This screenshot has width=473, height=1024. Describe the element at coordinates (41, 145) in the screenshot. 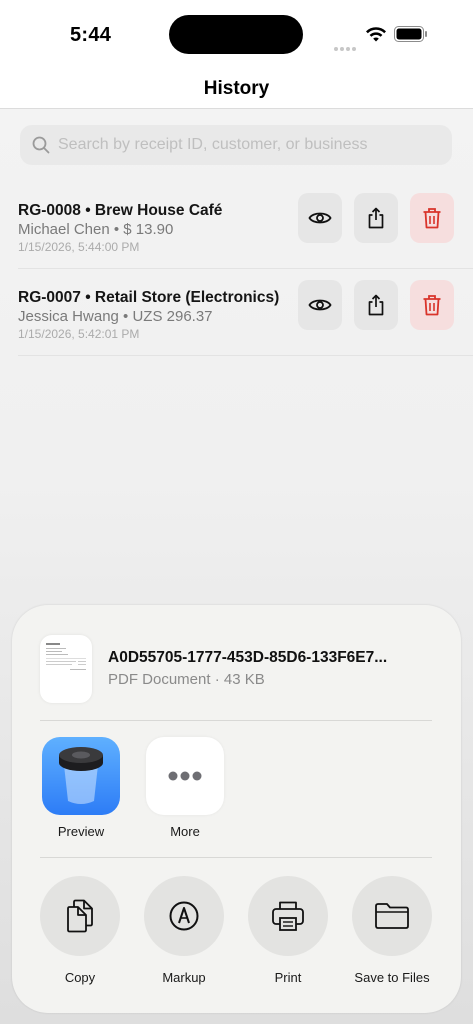

I see `search-icon` at that location.